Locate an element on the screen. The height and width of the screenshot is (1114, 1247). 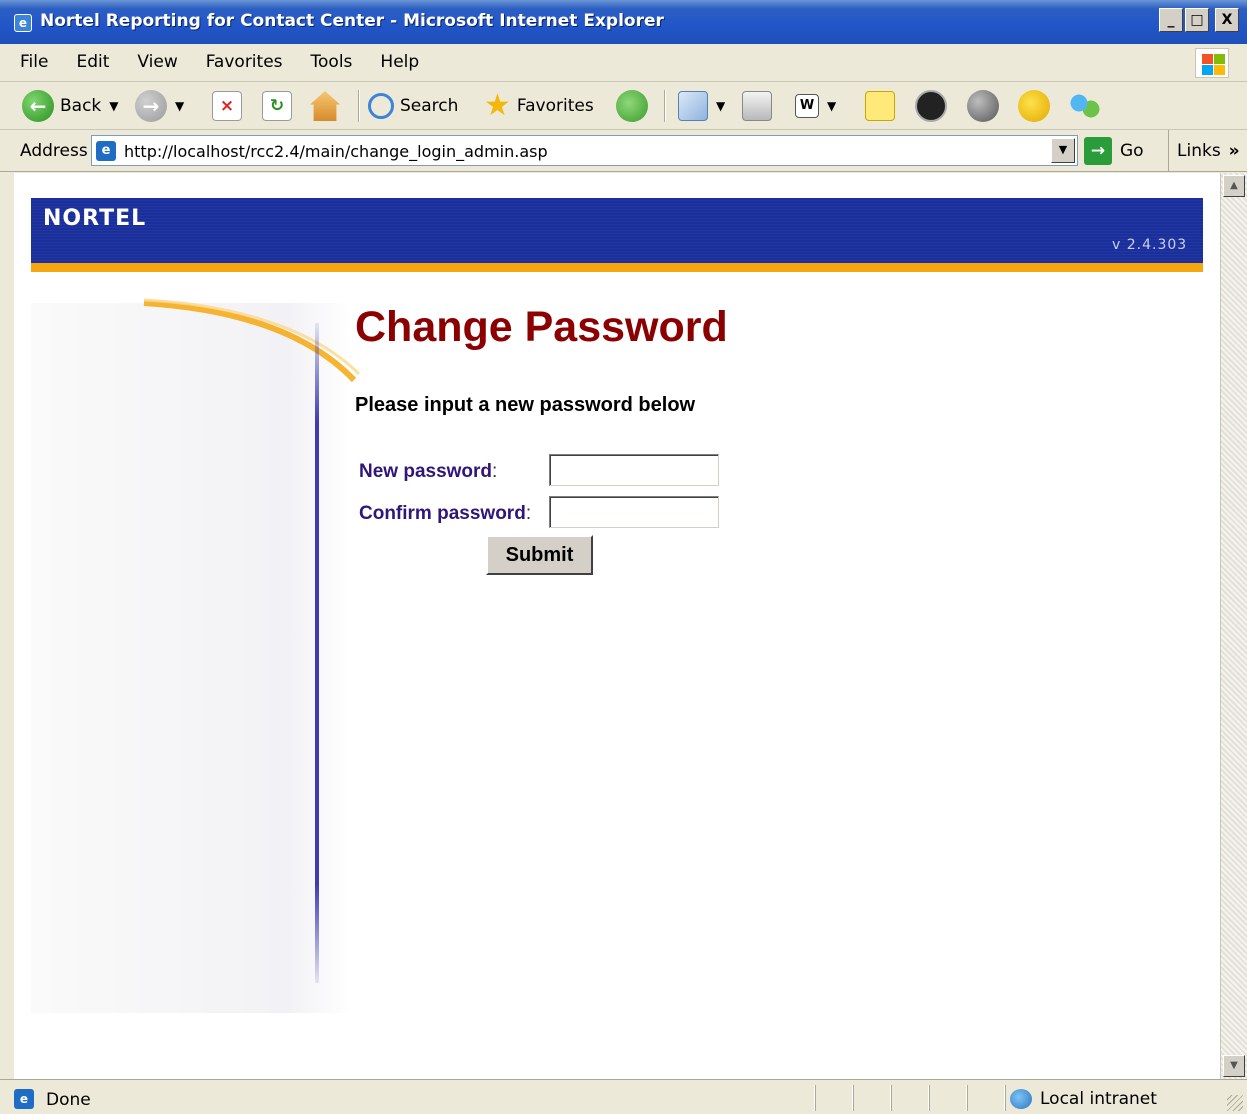
smiley-icon is located at coordinates (1034, 106).